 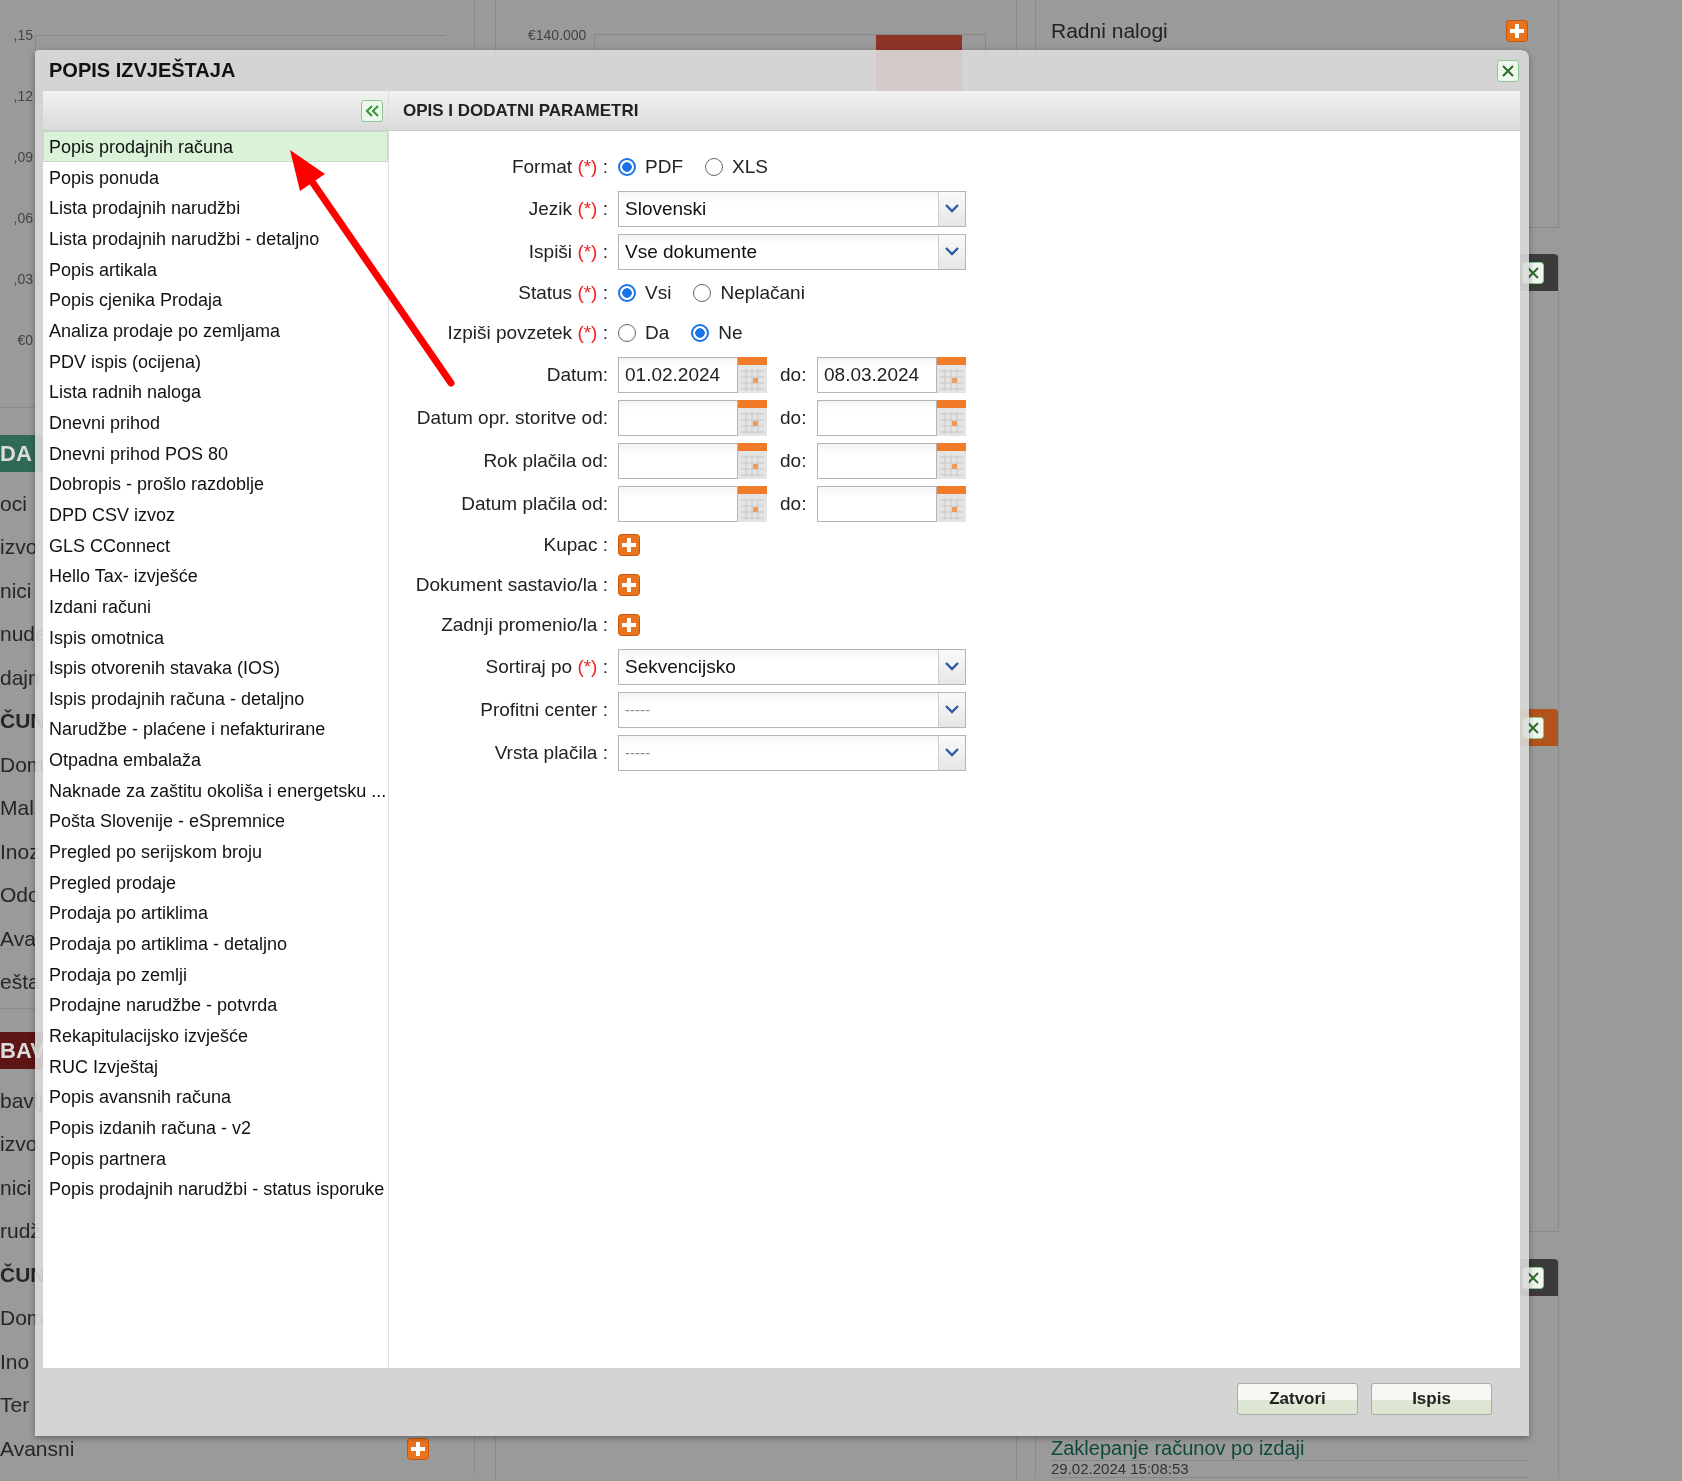 I want to click on timestamp: 29.02.2024 15:08:53, so click(x=1120, y=1469).